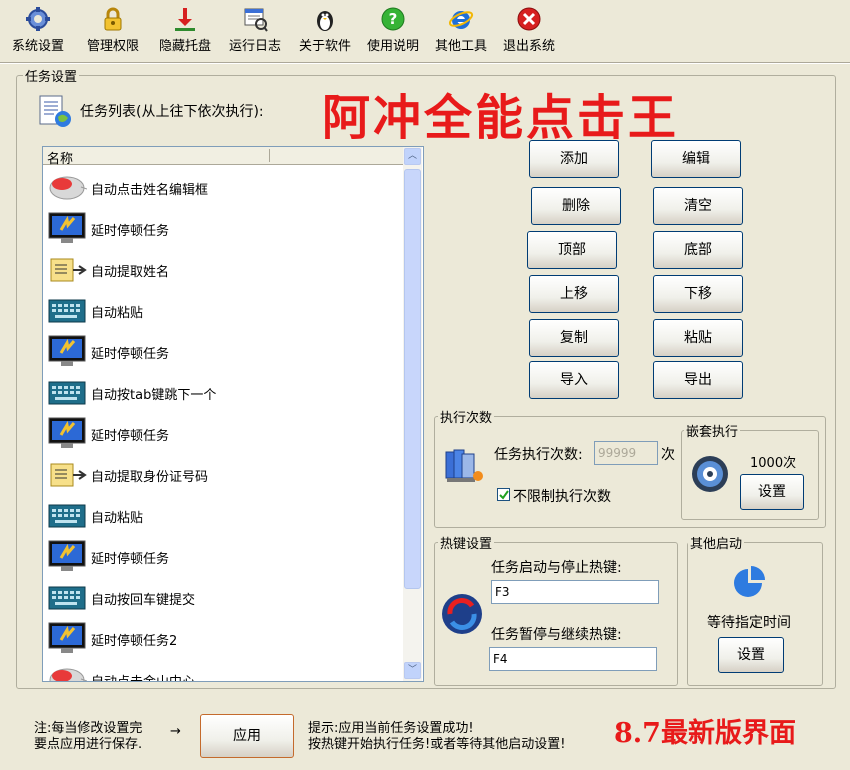  What do you see at coordinates (412, 156) in the screenshot?
I see `scroll-up-button: ︿` at bounding box center [412, 156].